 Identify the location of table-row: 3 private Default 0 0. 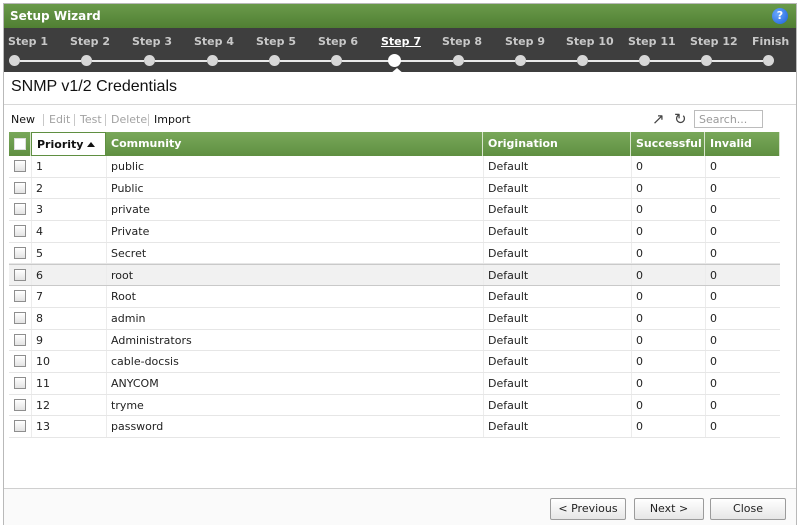
(394, 210).